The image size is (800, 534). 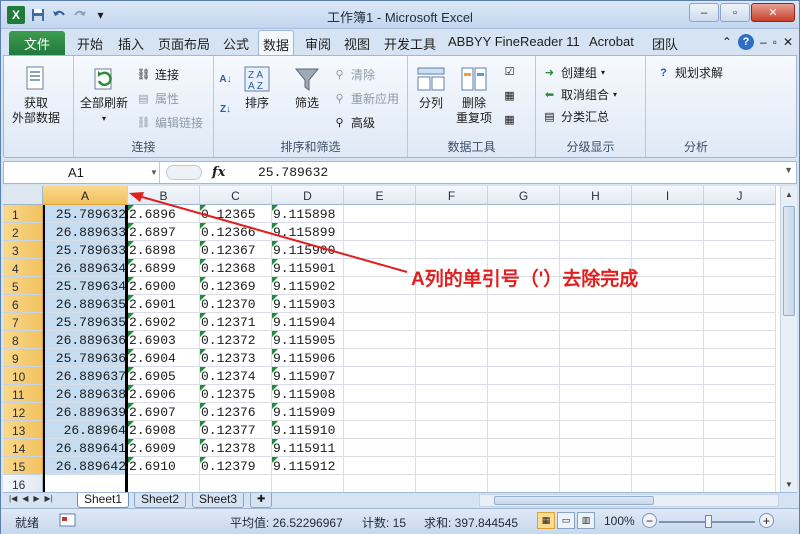 I want to click on tab-data: 数据, so click(x=276, y=43).